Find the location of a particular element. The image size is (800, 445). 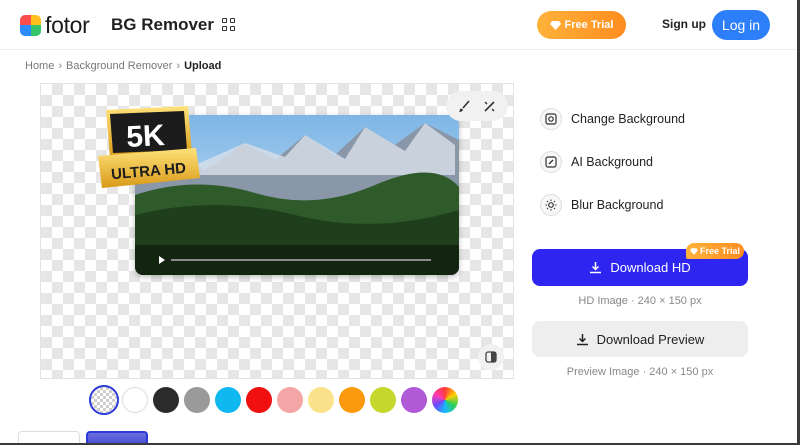

swatch-white is located at coordinates (135, 400).